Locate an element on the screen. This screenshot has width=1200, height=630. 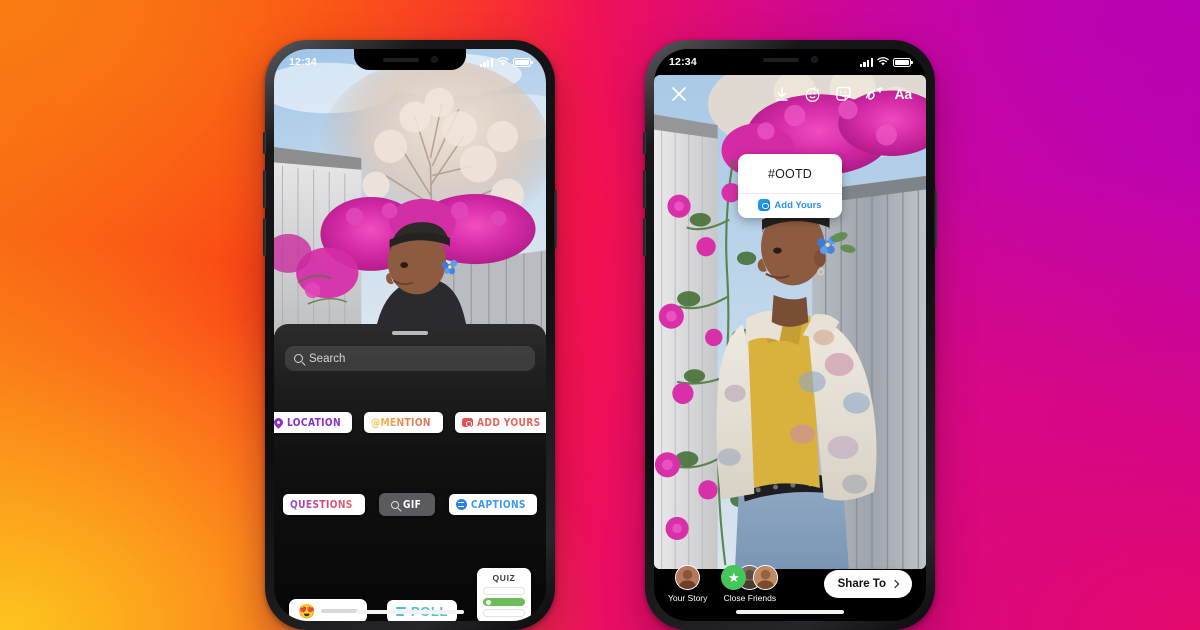
sticker-location: LOCATION is located at coordinates (313, 422).